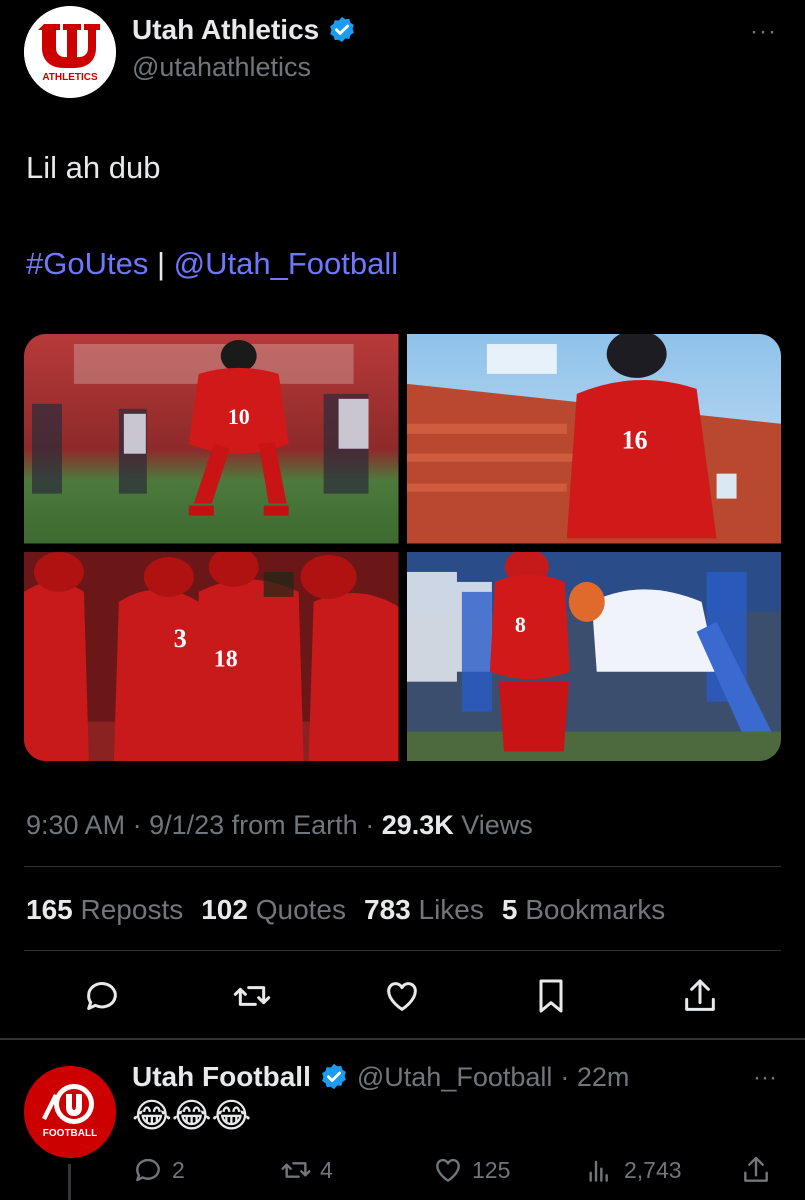 This screenshot has height=1200, width=805. I want to click on tweet-date: 9/1/23, so click(186, 825).